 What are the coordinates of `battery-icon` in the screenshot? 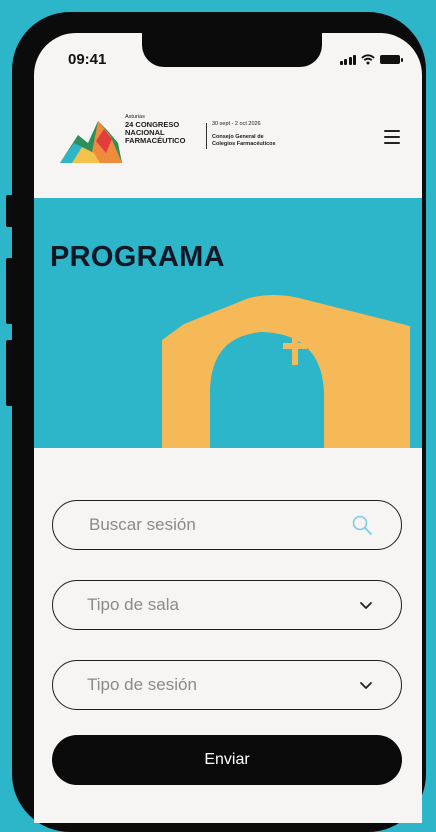 It's located at (391, 59).